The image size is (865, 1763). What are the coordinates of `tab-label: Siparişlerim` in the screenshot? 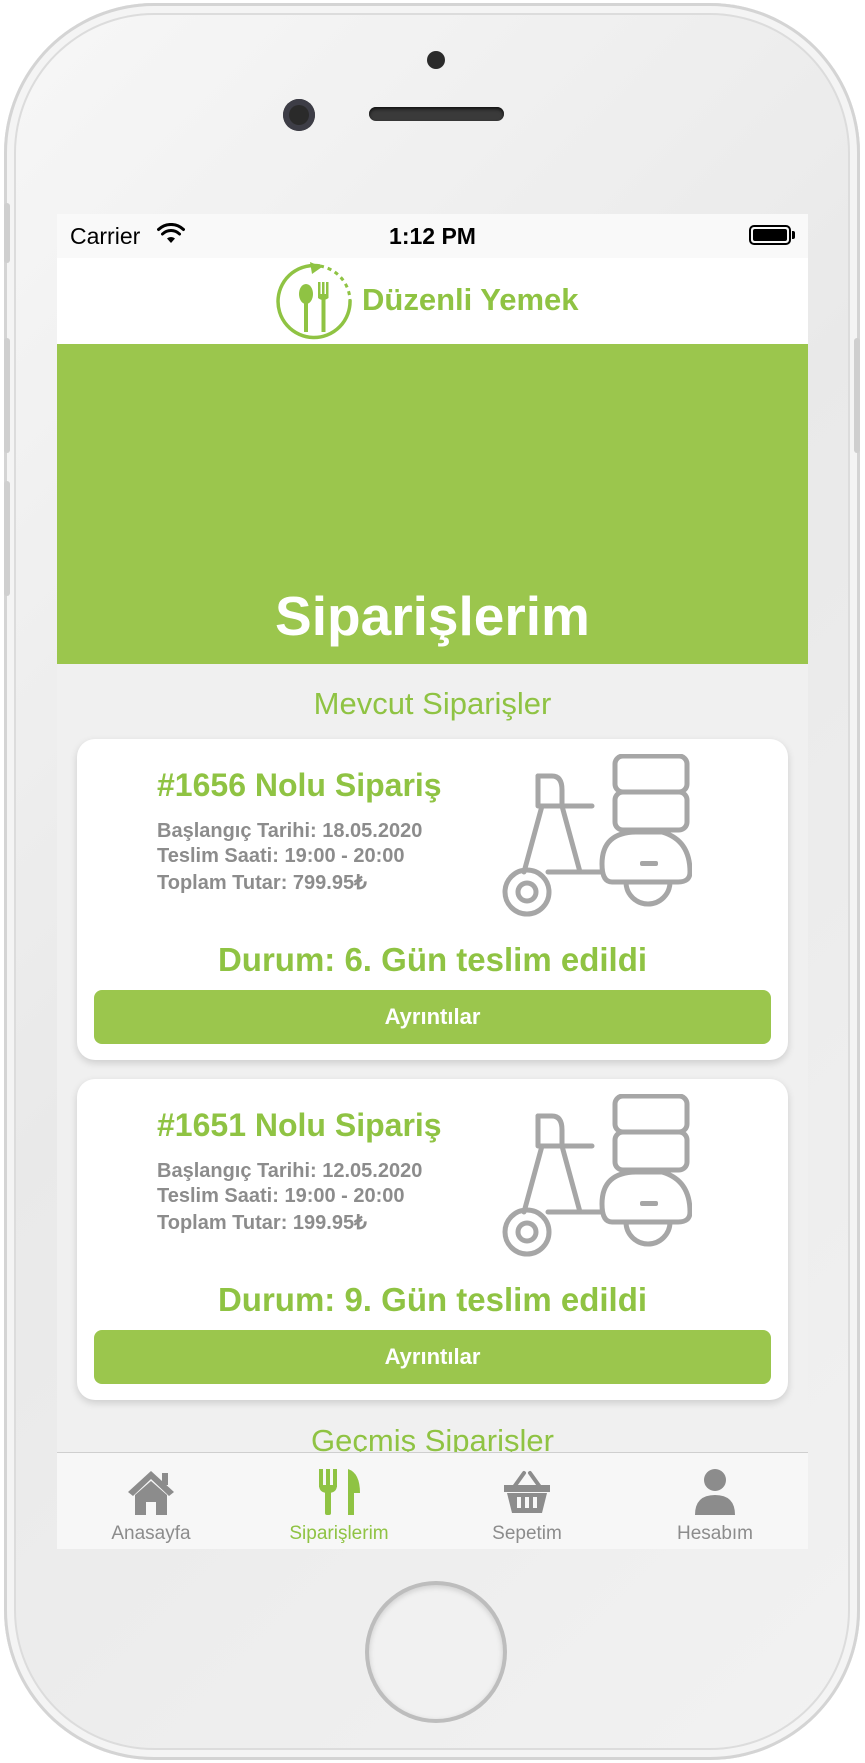 It's located at (339, 1533).